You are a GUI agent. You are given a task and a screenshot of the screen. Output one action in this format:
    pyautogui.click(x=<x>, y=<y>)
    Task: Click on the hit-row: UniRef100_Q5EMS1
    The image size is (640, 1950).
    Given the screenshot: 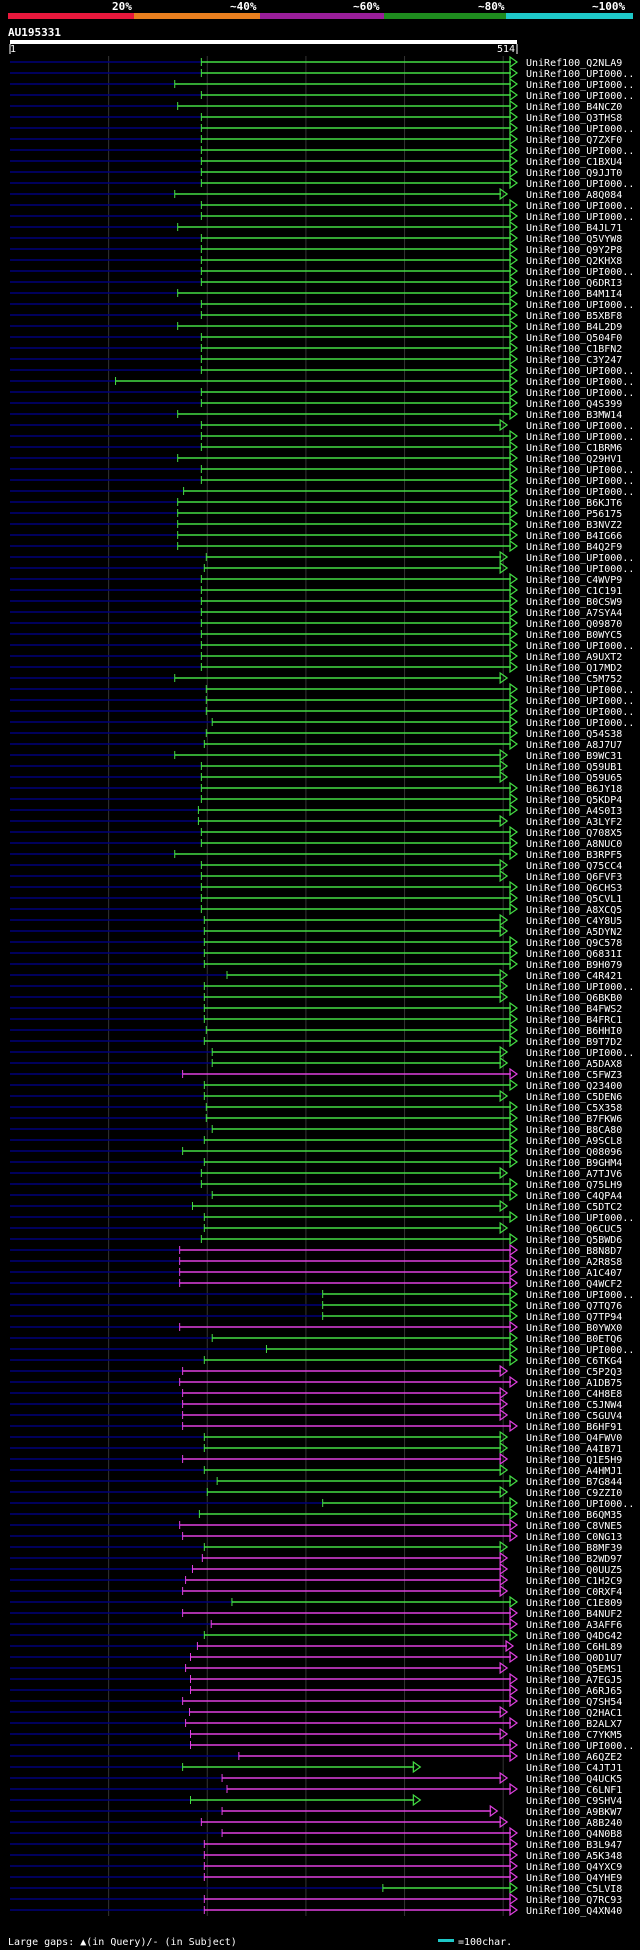 What is the action you would take?
    pyautogui.click(x=316, y=1668)
    